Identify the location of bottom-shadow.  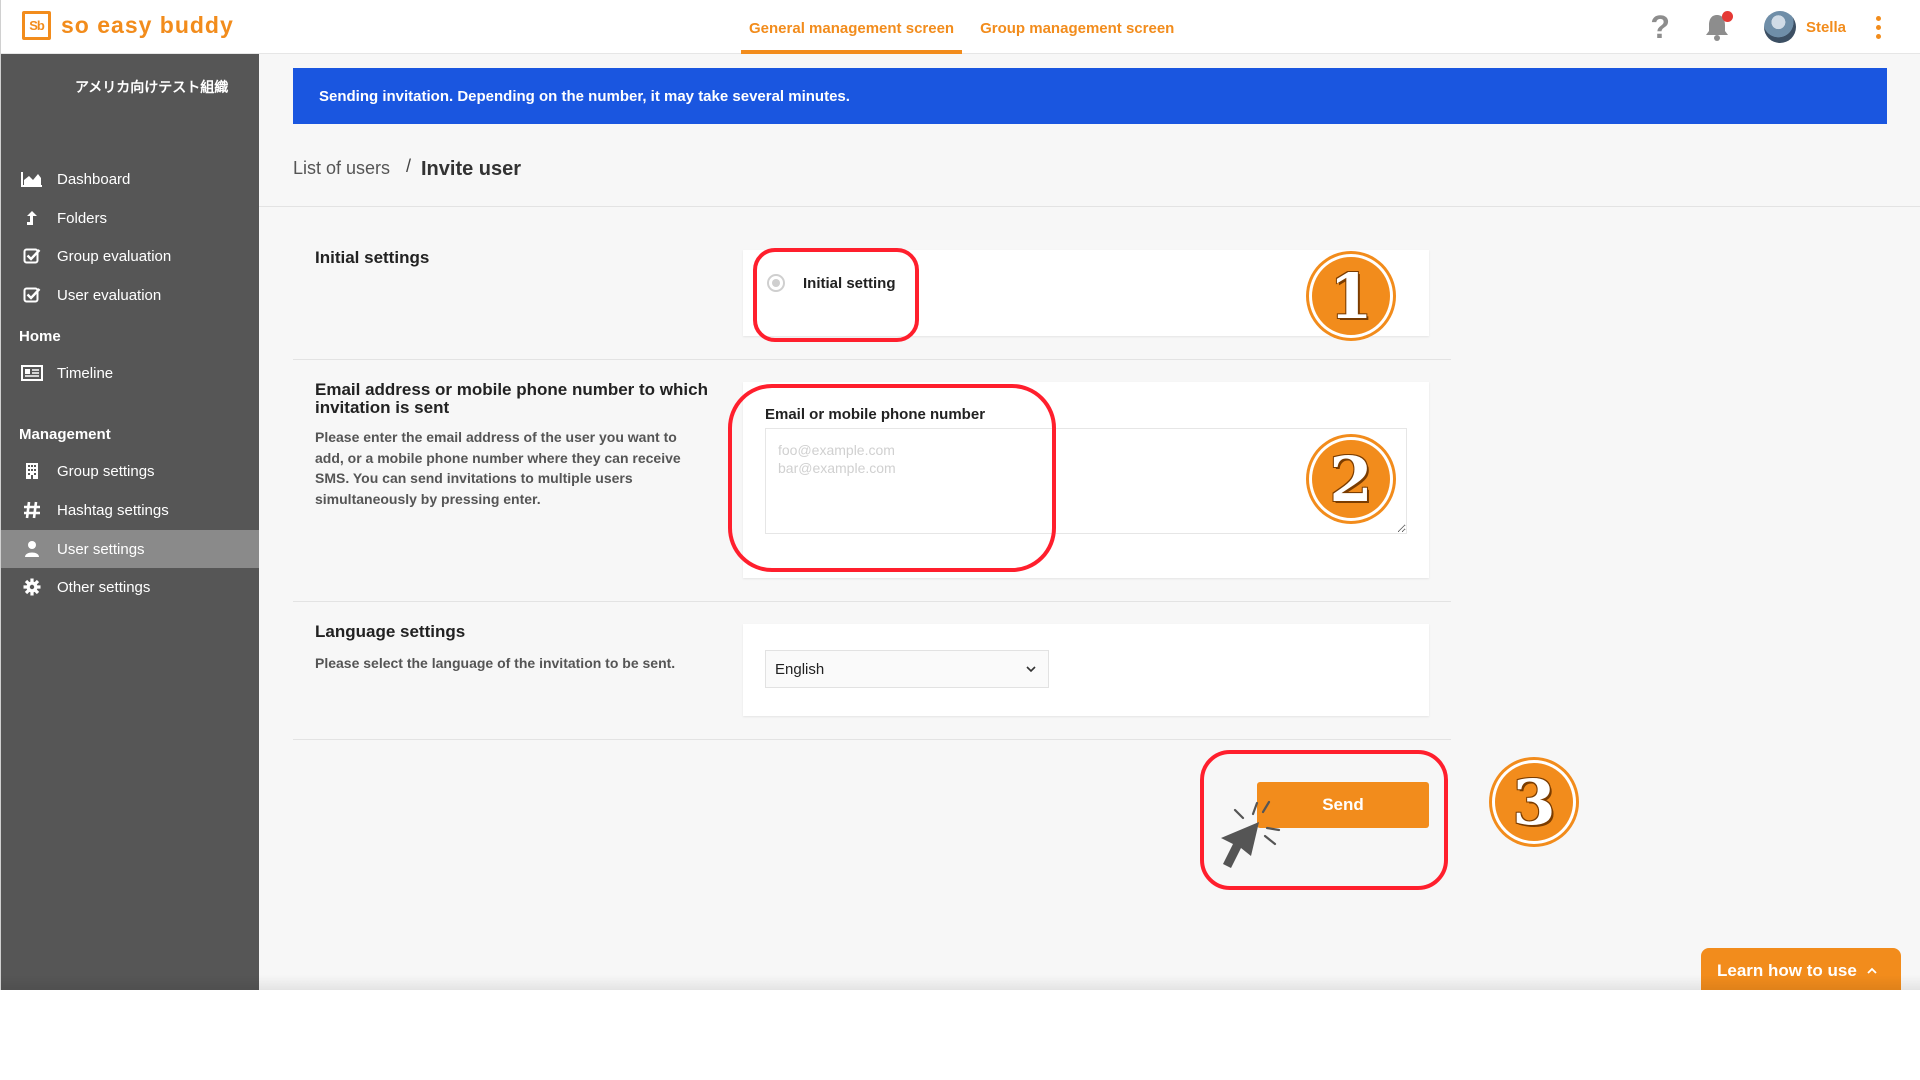
(960, 982).